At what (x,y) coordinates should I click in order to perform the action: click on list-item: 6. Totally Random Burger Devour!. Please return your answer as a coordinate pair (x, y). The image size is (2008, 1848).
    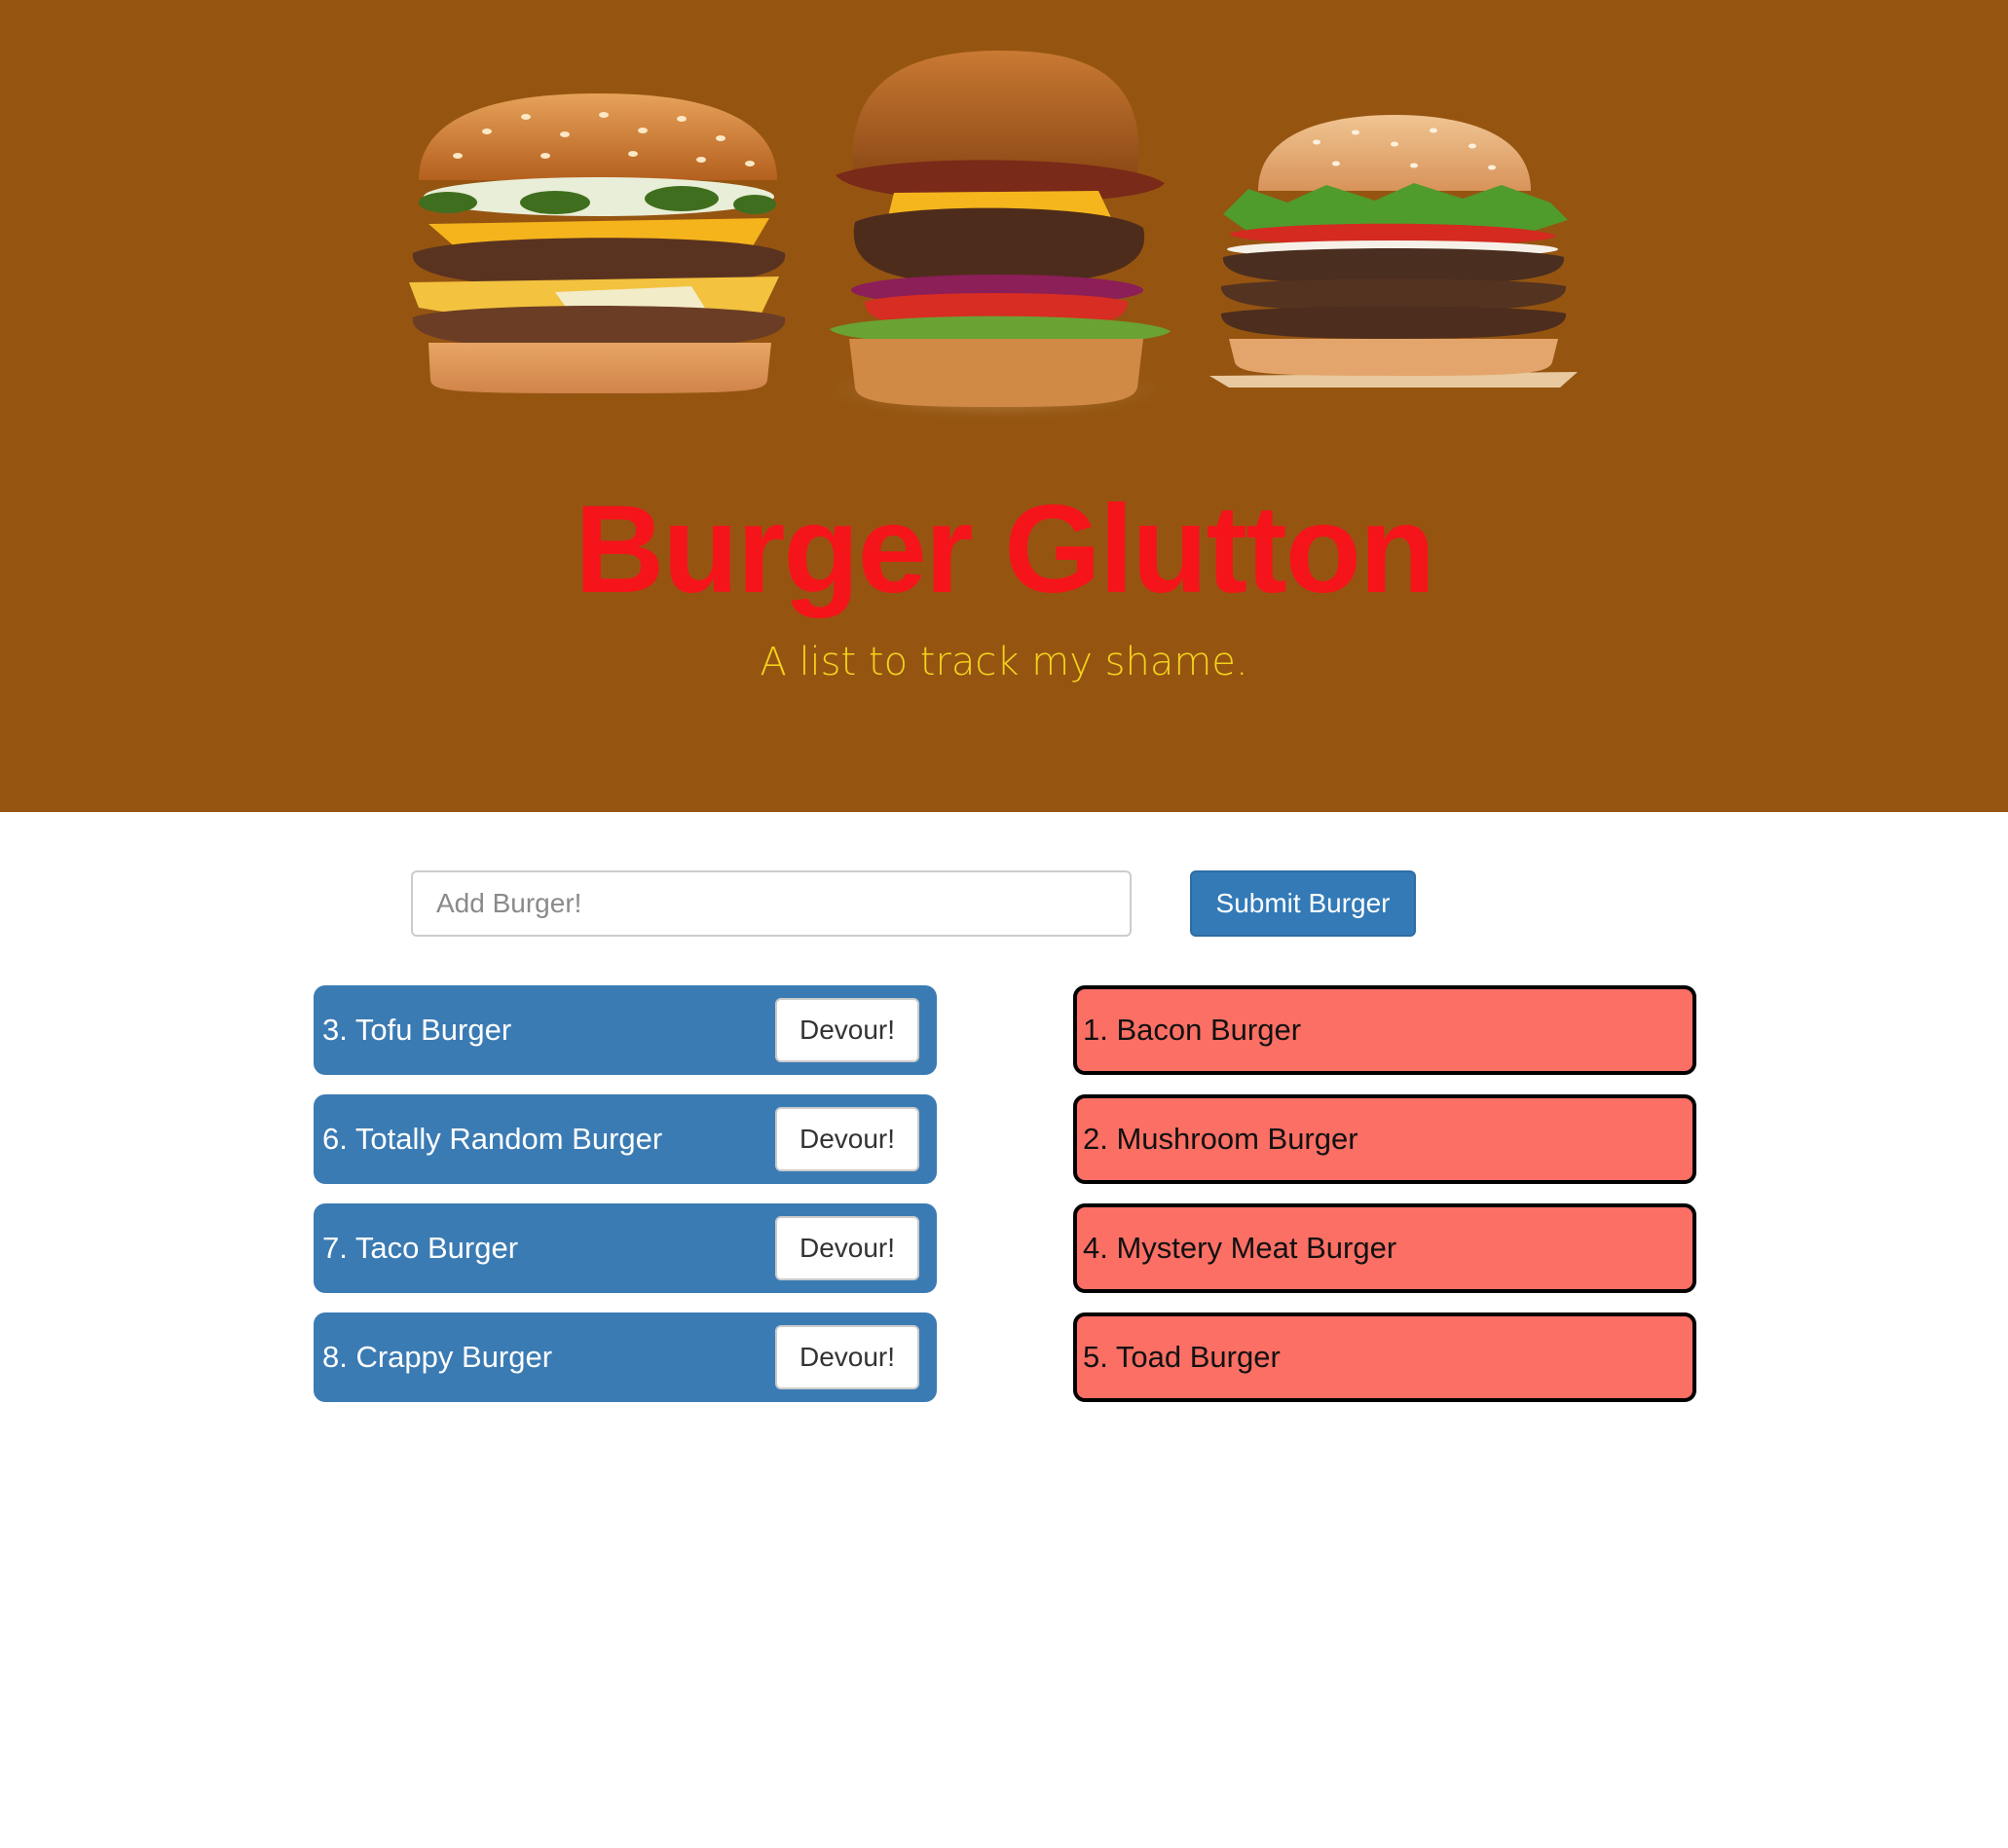
    Looking at the image, I should click on (625, 1139).